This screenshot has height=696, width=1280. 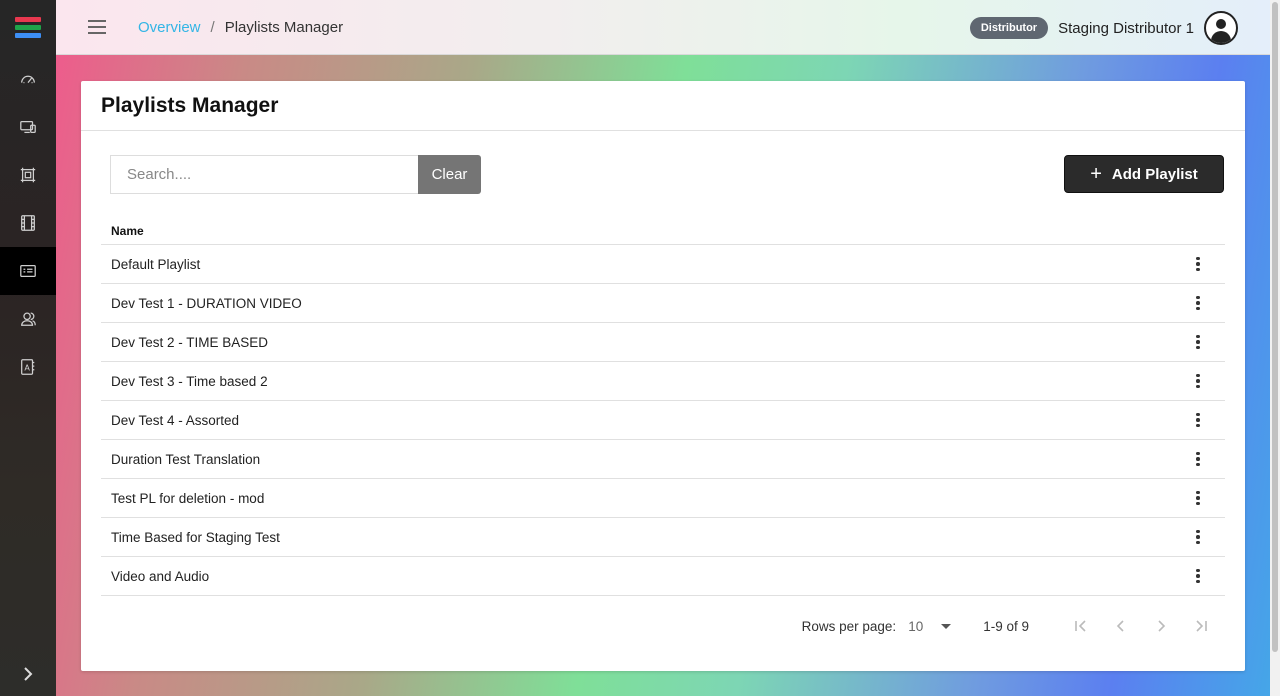 I want to click on first-page-button, so click(x=1081, y=626).